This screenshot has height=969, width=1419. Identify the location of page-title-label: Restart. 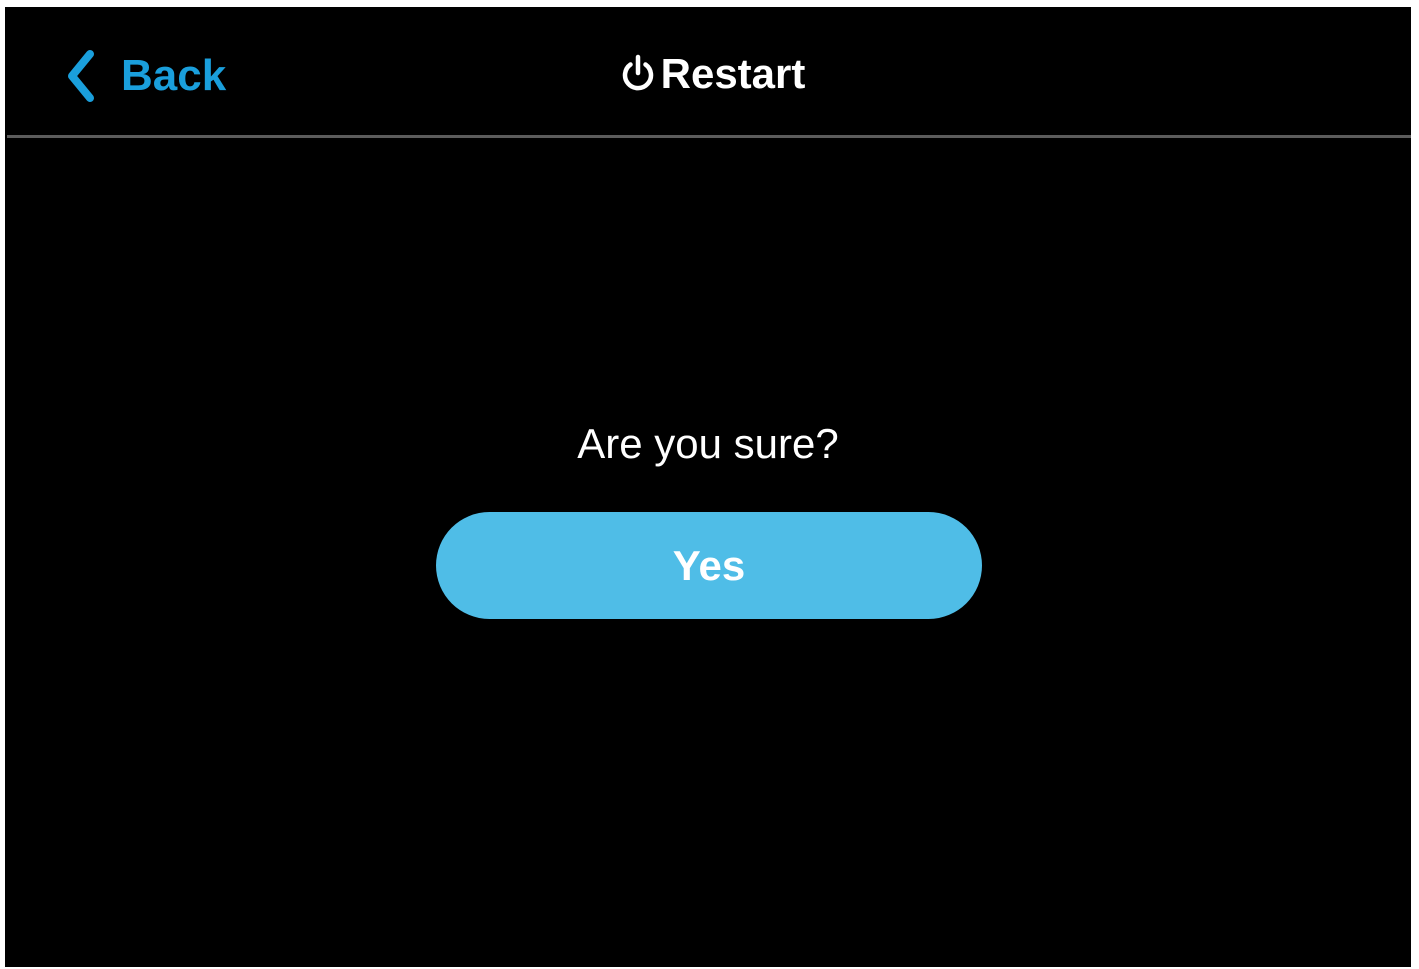
(733, 73).